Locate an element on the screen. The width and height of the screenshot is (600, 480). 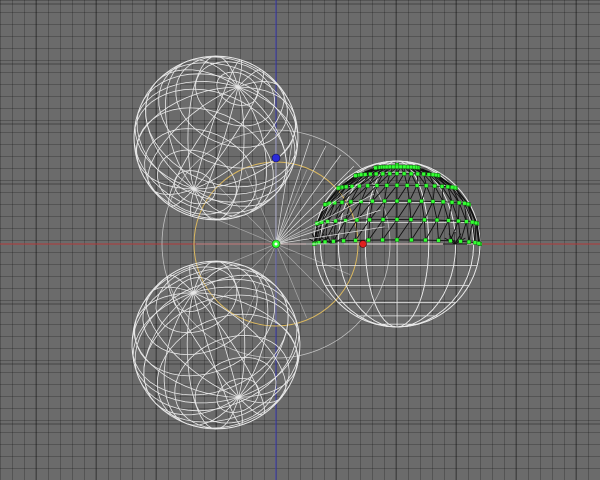
blue-handle-icon is located at coordinates (276, 158).